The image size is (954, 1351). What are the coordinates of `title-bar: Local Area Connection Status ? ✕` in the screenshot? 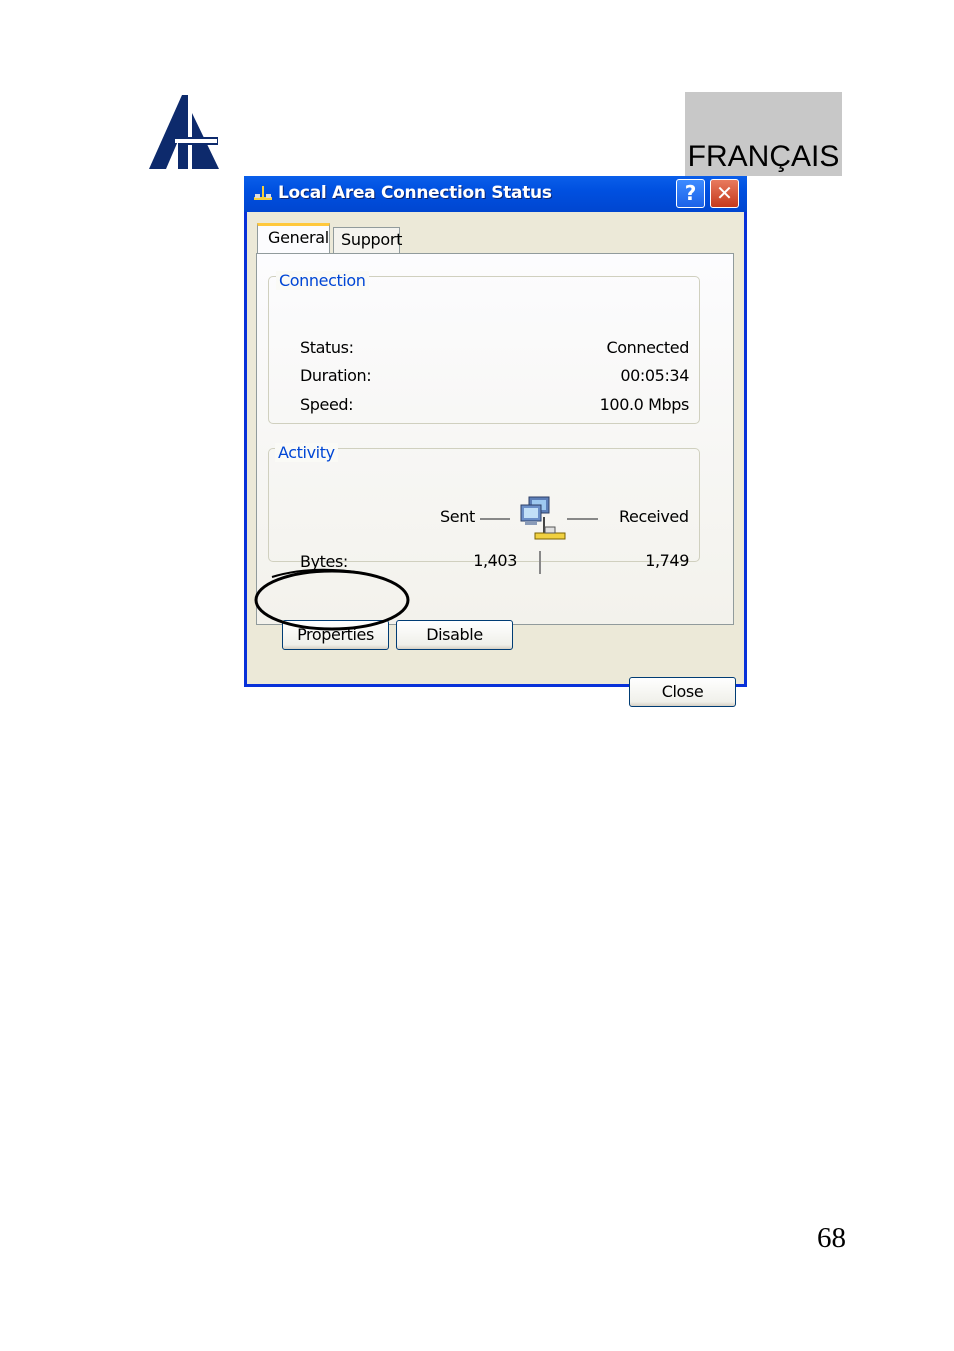 It's located at (495, 194).